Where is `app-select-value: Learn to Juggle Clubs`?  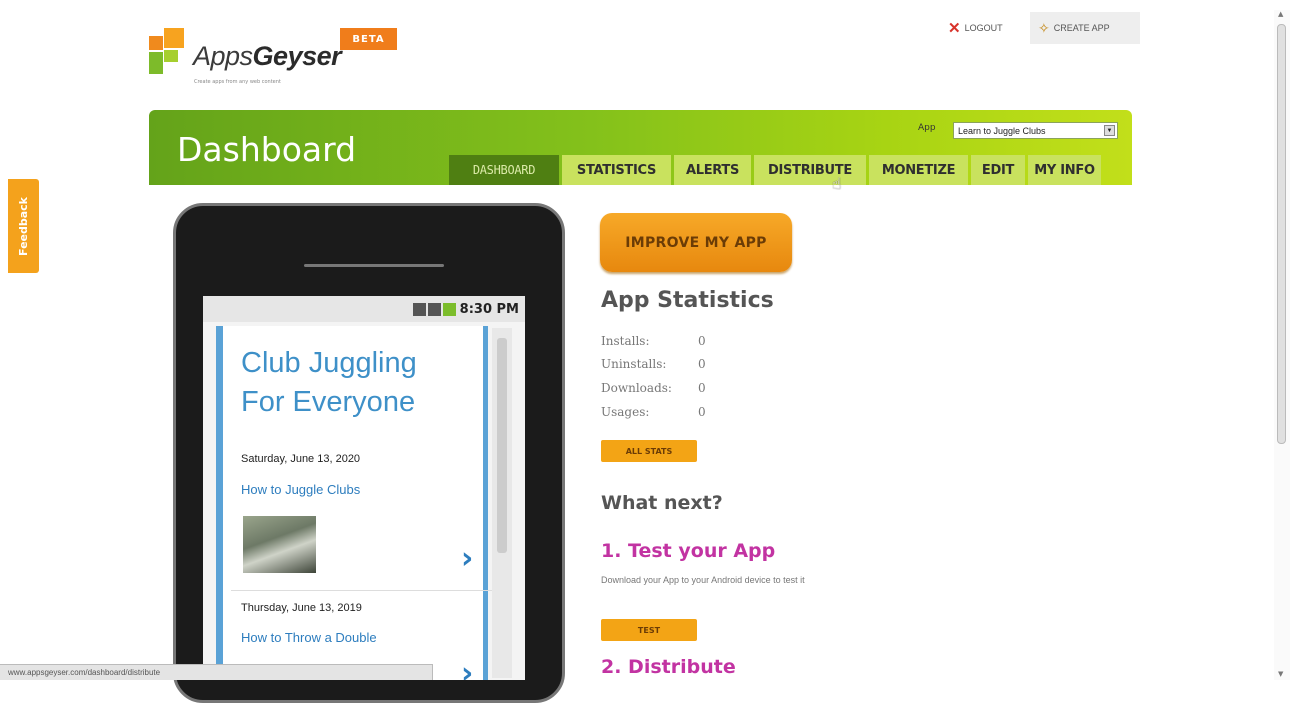
app-select-value: Learn to Juggle Clubs is located at coordinates (1002, 130).